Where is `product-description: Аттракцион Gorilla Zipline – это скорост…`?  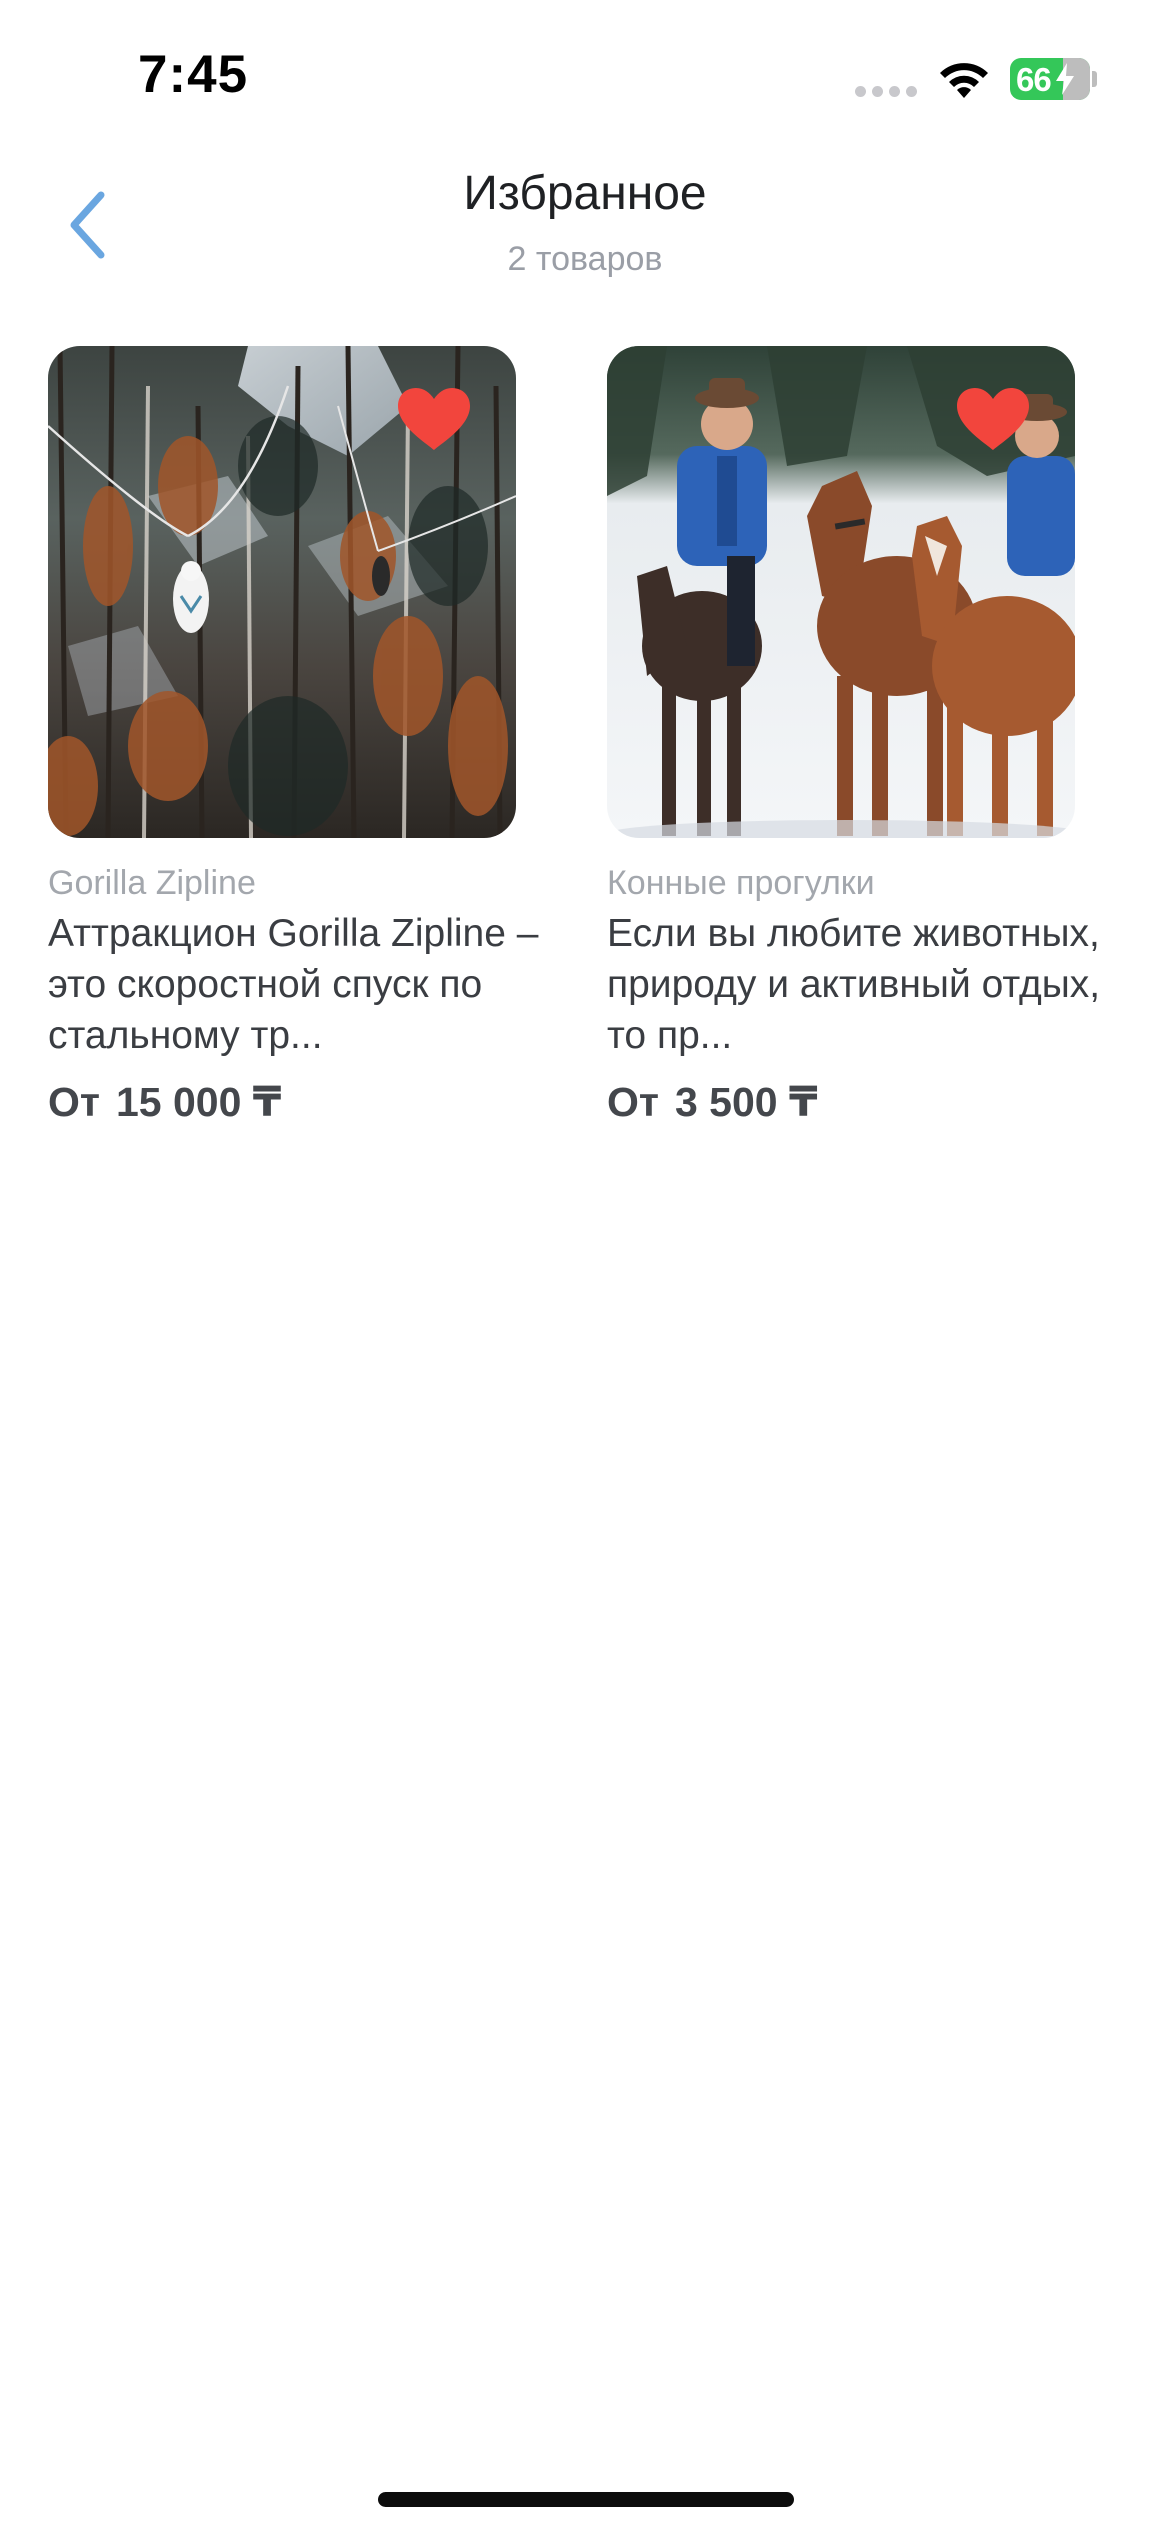
product-description: Аттракцион Gorilla Zipline – это скорост… is located at coordinates (293, 984).